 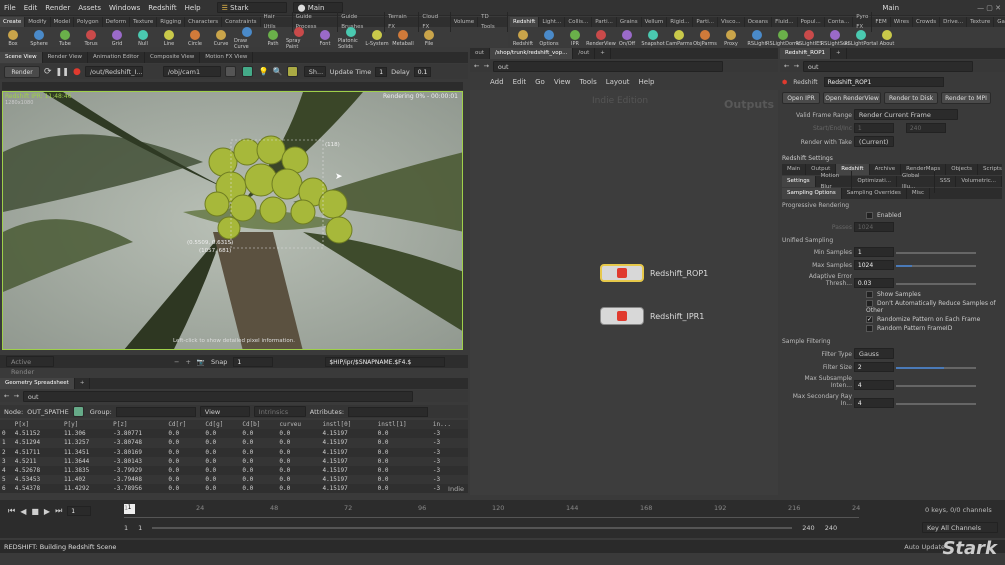 What do you see at coordinates (575, 37) in the screenshot?
I see `shelf-right-tool-2: IPR` at bounding box center [575, 37].